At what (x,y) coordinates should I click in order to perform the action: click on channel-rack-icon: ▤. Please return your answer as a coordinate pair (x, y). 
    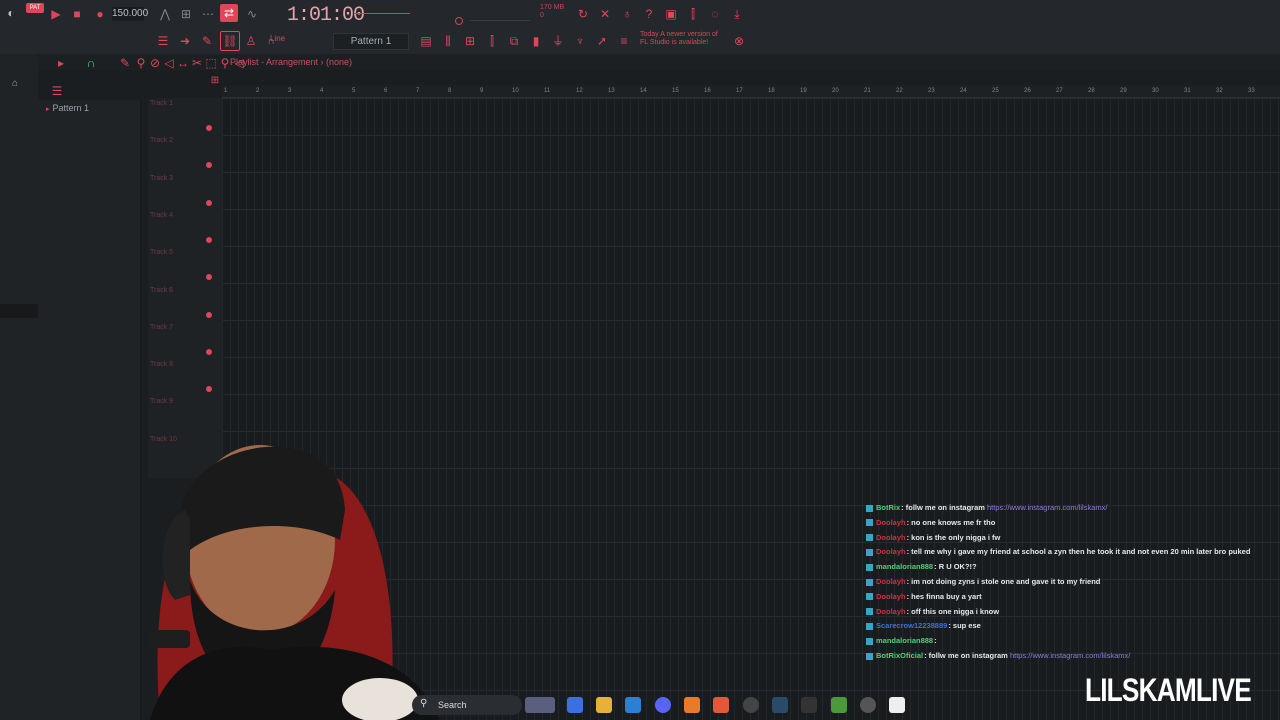
    Looking at the image, I should click on (426, 41).